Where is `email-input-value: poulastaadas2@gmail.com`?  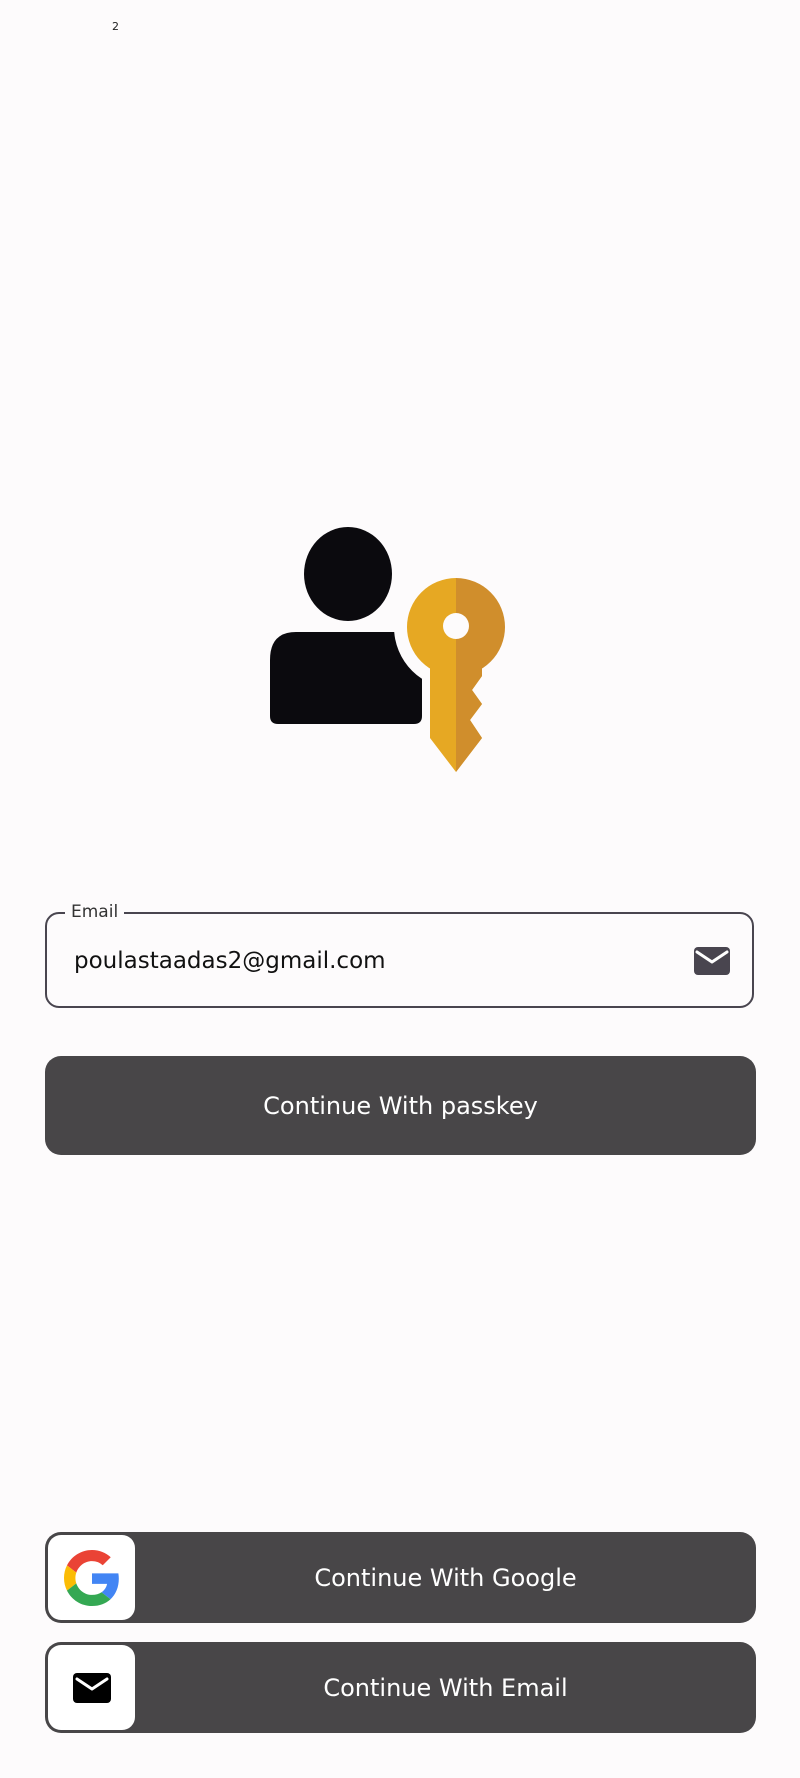 email-input-value: poulastaadas2@gmail.com is located at coordinates (230, 961).